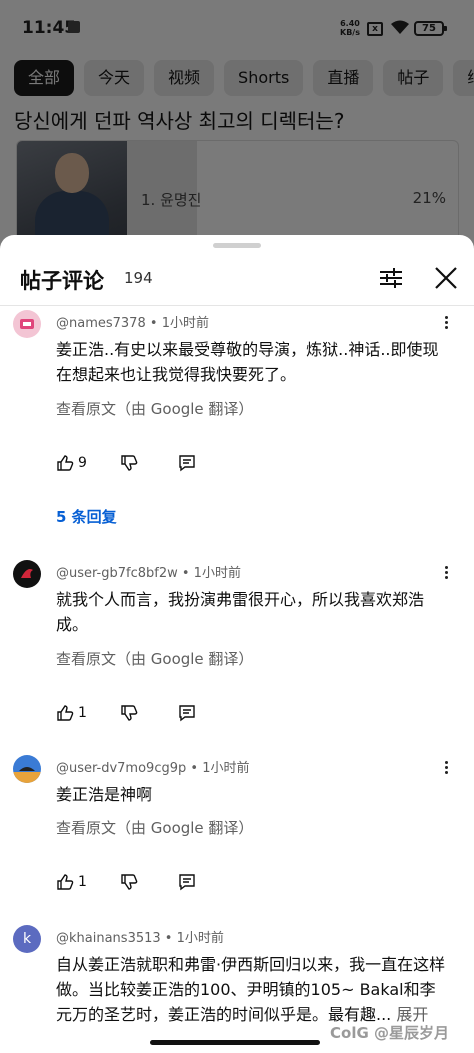 The height and width of the screenshot is (1053, 474). I want to click on comment-text: 姜正浩是神啊, so click(104, 794).